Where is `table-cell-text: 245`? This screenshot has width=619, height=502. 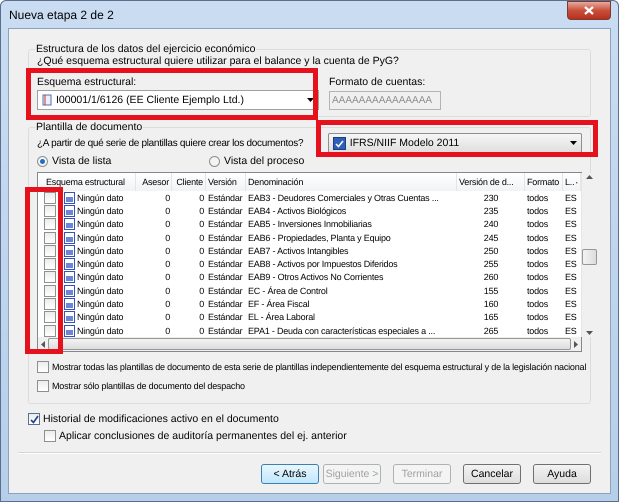
table-cell-text: 245 is located at coordinates (491, 238).